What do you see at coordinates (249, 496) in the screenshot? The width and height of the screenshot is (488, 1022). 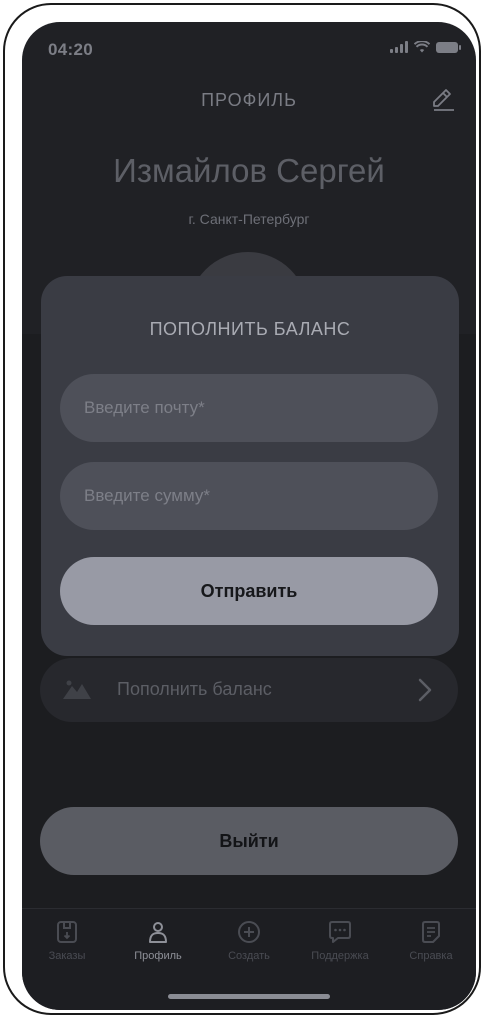 I see `amount-field` at bounding box center [249, 496].